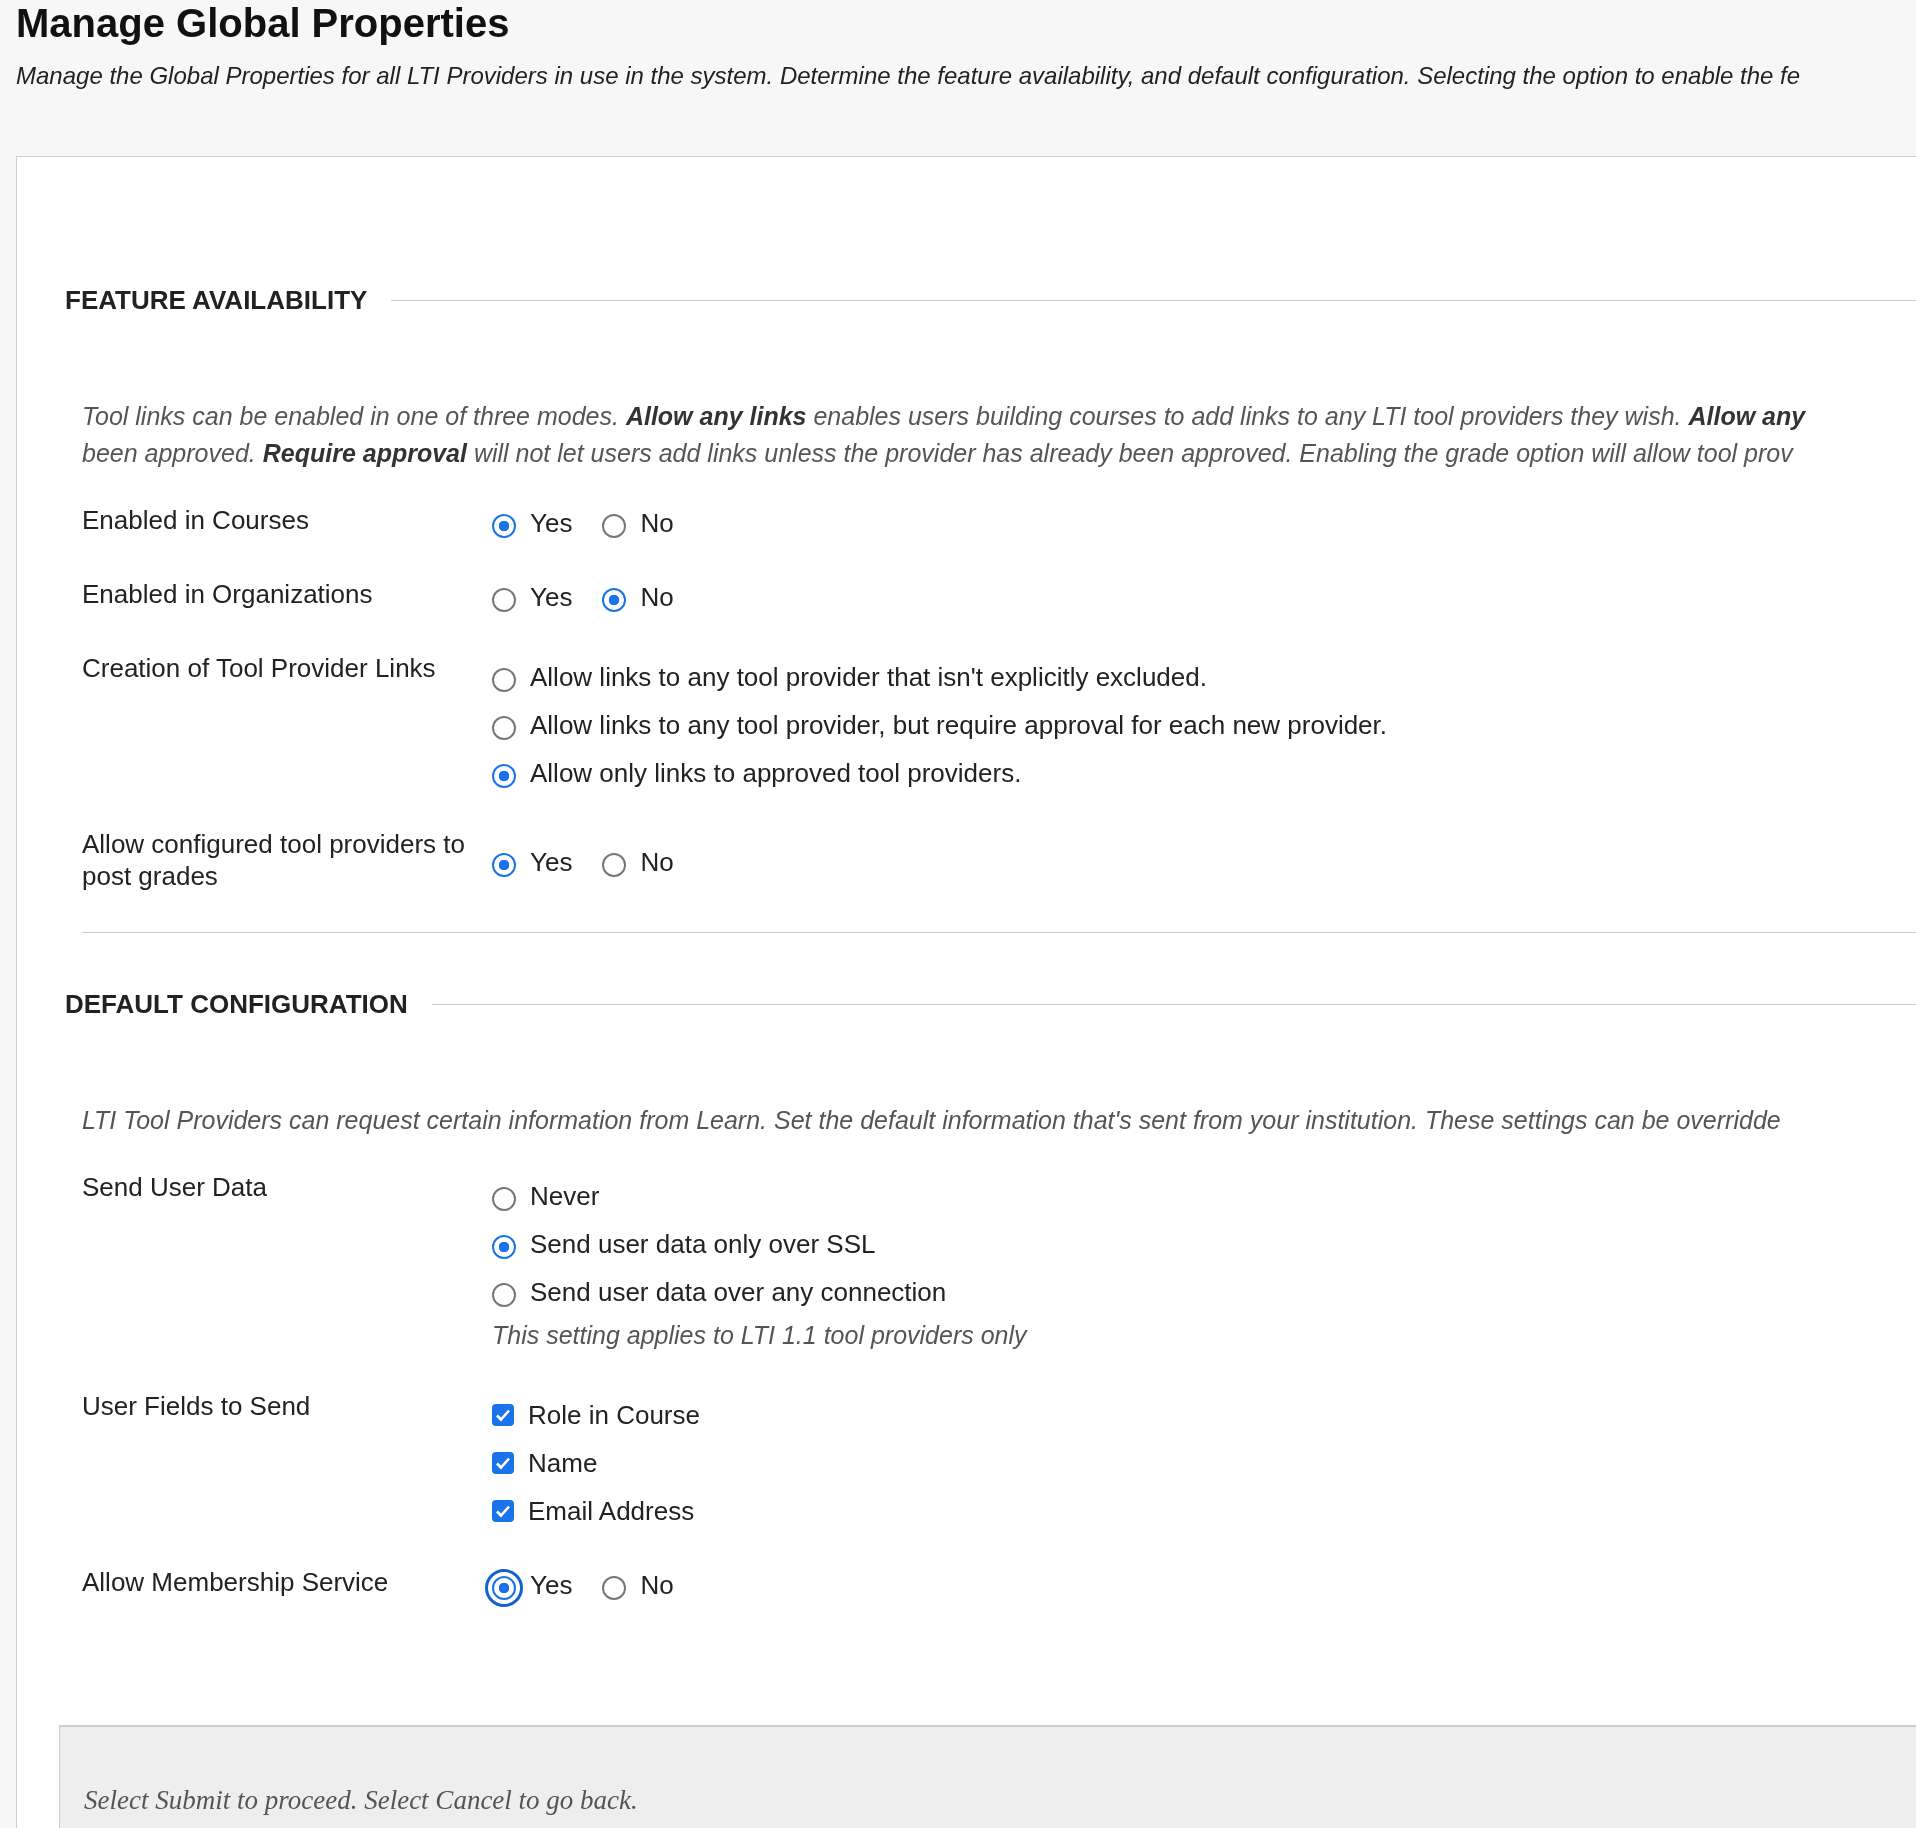 This screenshot has width=1916, height=1828. I want to click on field-label: Send User Data, so click(174, 1187).